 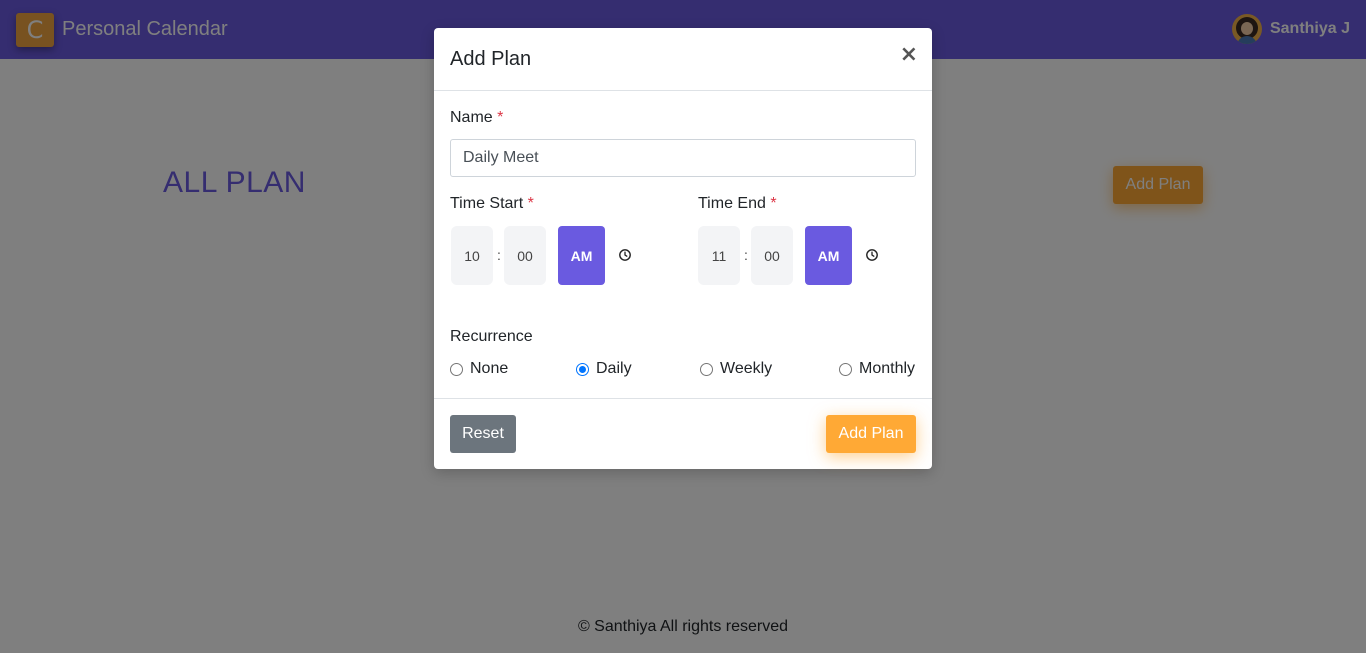 I want to click on name-required-marker: *, so click(x=500, y=117).